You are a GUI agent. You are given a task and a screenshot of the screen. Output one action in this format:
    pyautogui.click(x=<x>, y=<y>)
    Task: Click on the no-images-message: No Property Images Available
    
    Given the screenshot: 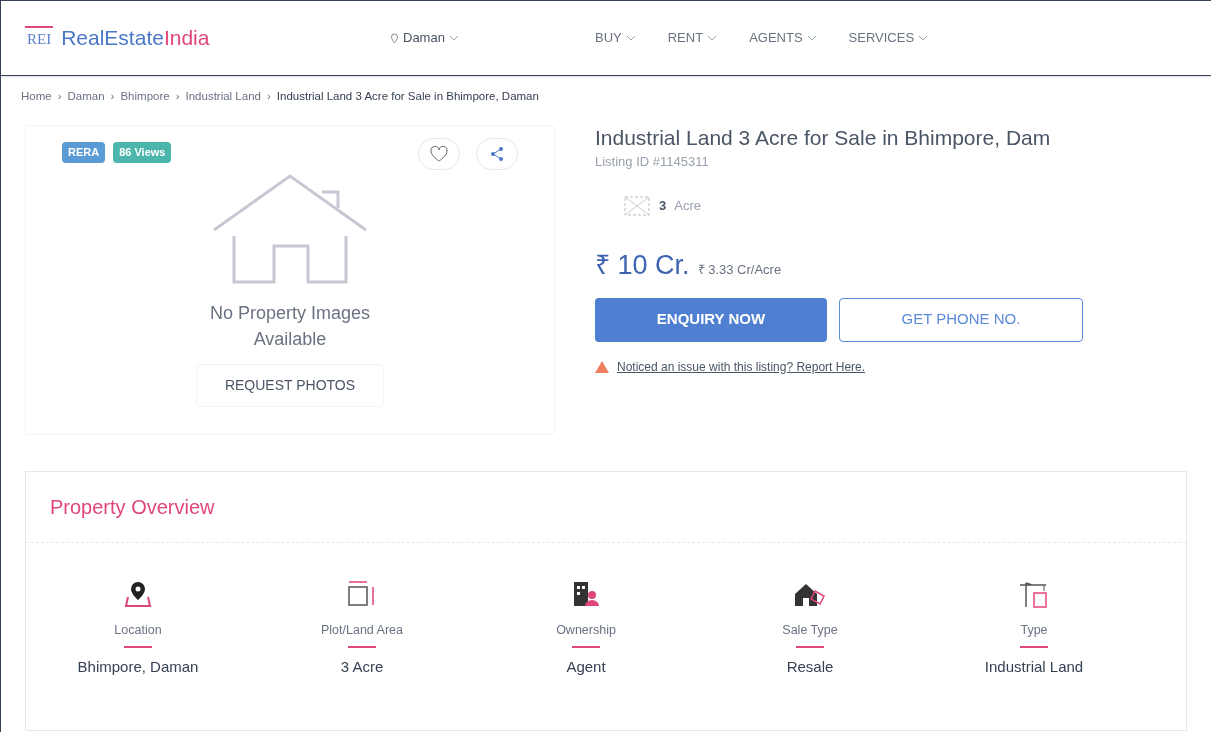 What is the action you would take?
    pyautogui.click(x=290, y=327)
    